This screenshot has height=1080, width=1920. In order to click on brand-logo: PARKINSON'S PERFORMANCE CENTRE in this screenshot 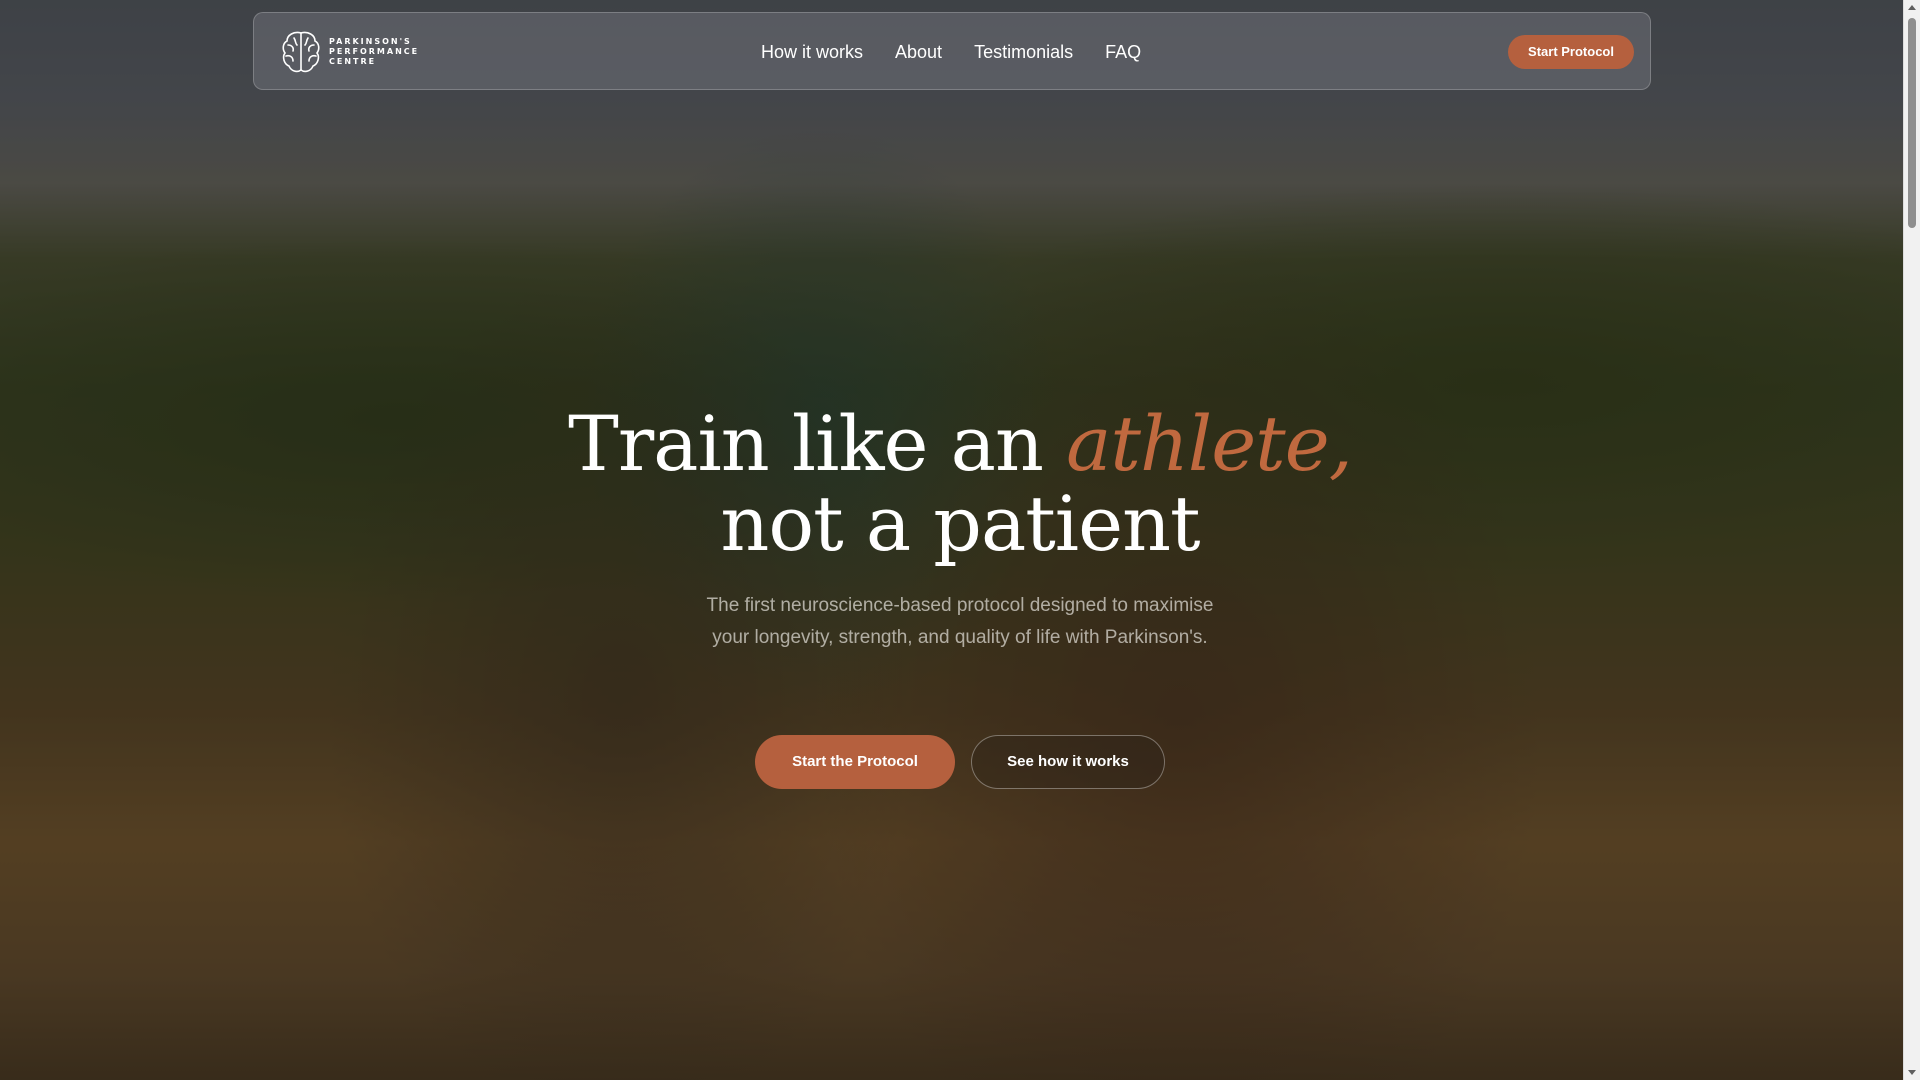, I will do `click(349, 52)`.